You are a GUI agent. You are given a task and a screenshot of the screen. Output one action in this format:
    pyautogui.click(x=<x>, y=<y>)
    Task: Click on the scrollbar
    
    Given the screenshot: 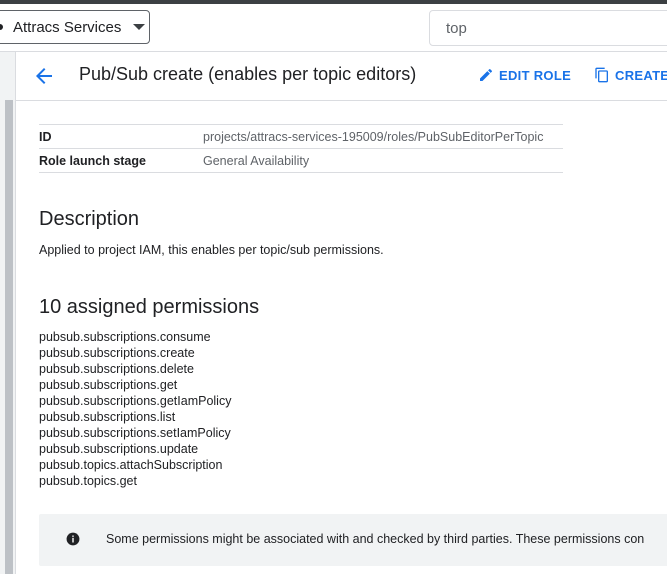 What is the action you would take?
    pyautogui.click(x=9, y=337)
    